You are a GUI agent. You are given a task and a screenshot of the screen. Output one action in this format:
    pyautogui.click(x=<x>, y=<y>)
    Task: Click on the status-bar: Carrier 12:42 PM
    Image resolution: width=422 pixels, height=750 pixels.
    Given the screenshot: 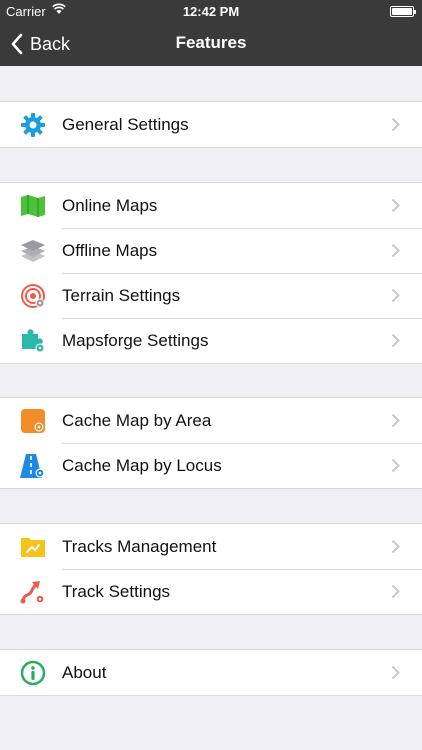 What is the action you would take?
    pyautogui.click(x=211, y=11)
    